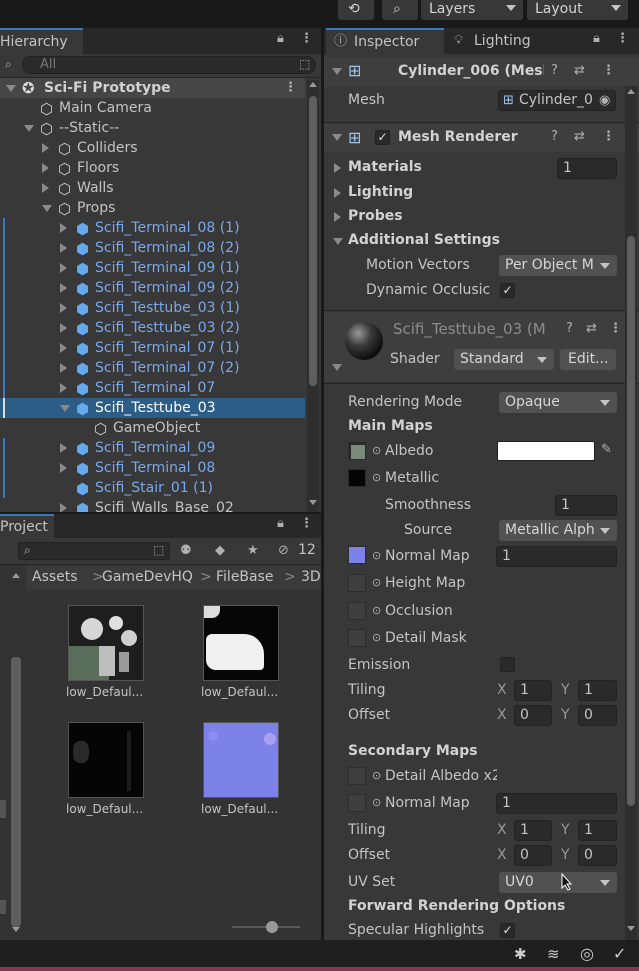 This screenshot has width=639, height=971. Describe the element at coordinates (533, 715) in the screenshot. I see `offset-x-field: 0` at that location.